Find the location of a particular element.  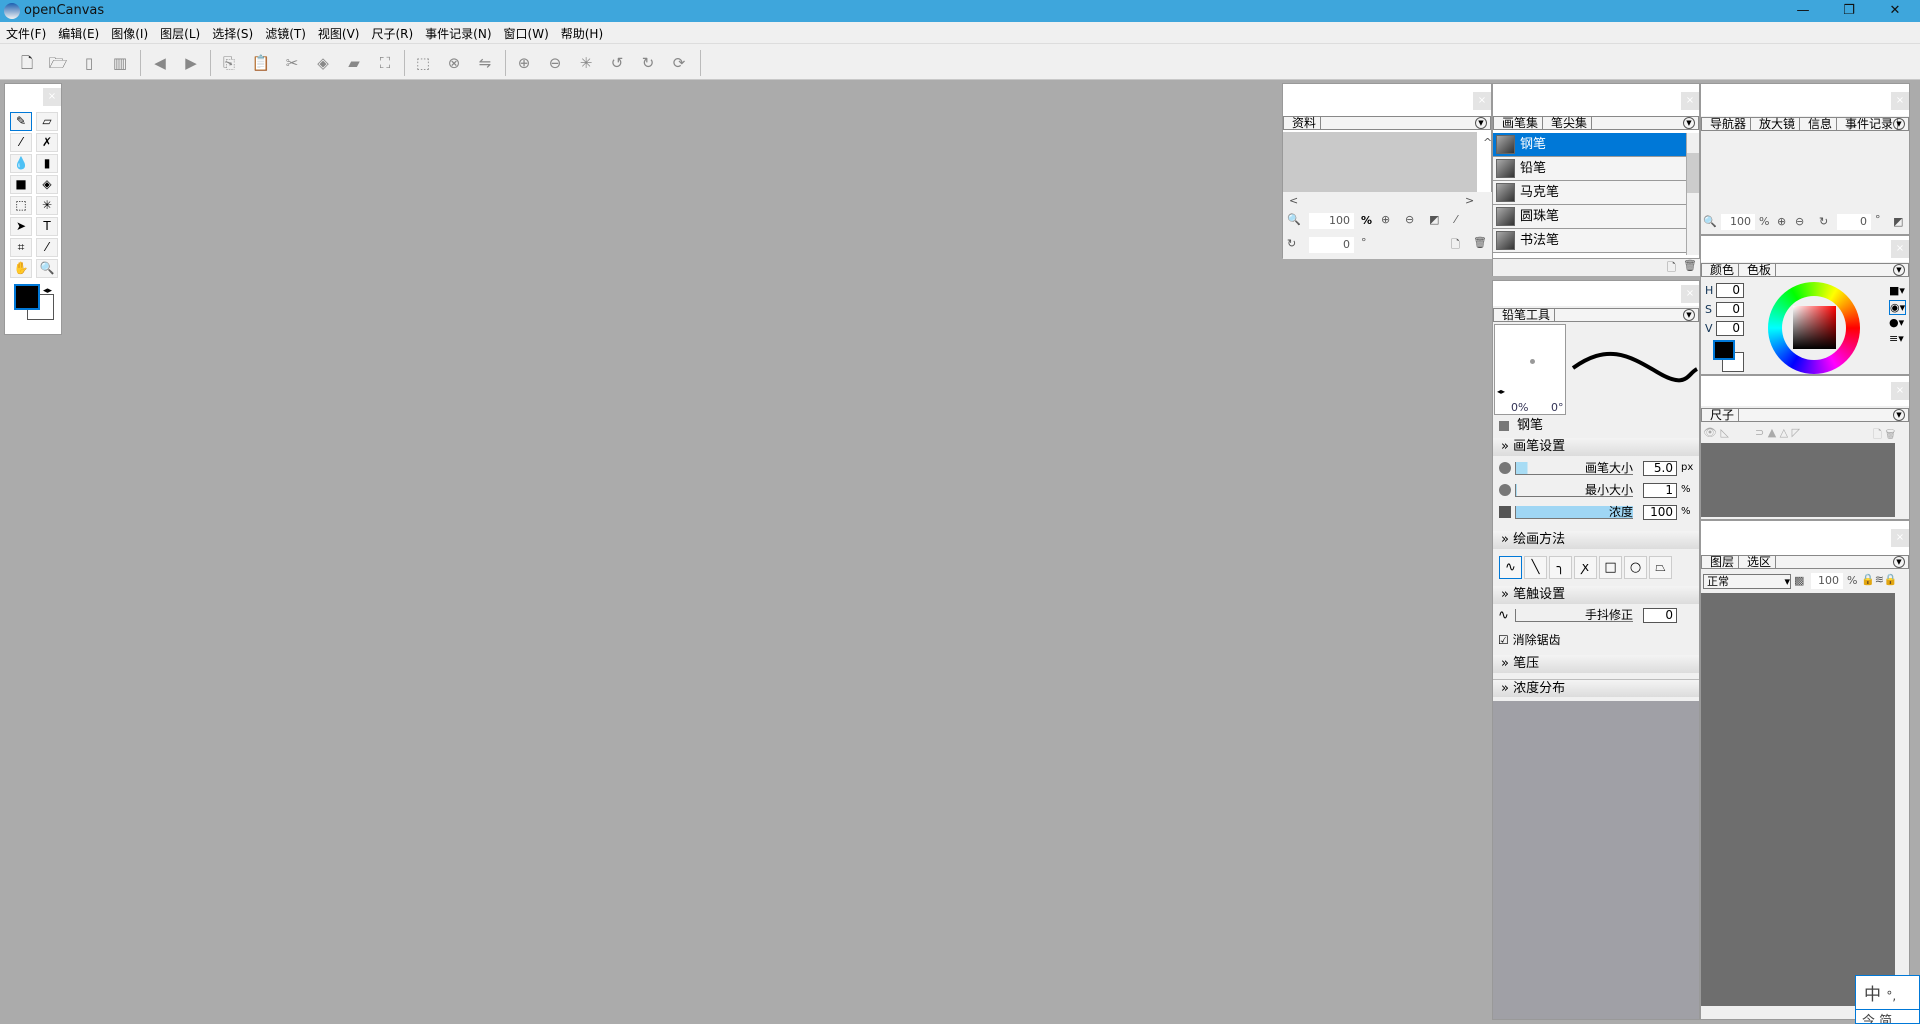

delete-material-icon: 🗑 is located at coordinates (1480, 242).